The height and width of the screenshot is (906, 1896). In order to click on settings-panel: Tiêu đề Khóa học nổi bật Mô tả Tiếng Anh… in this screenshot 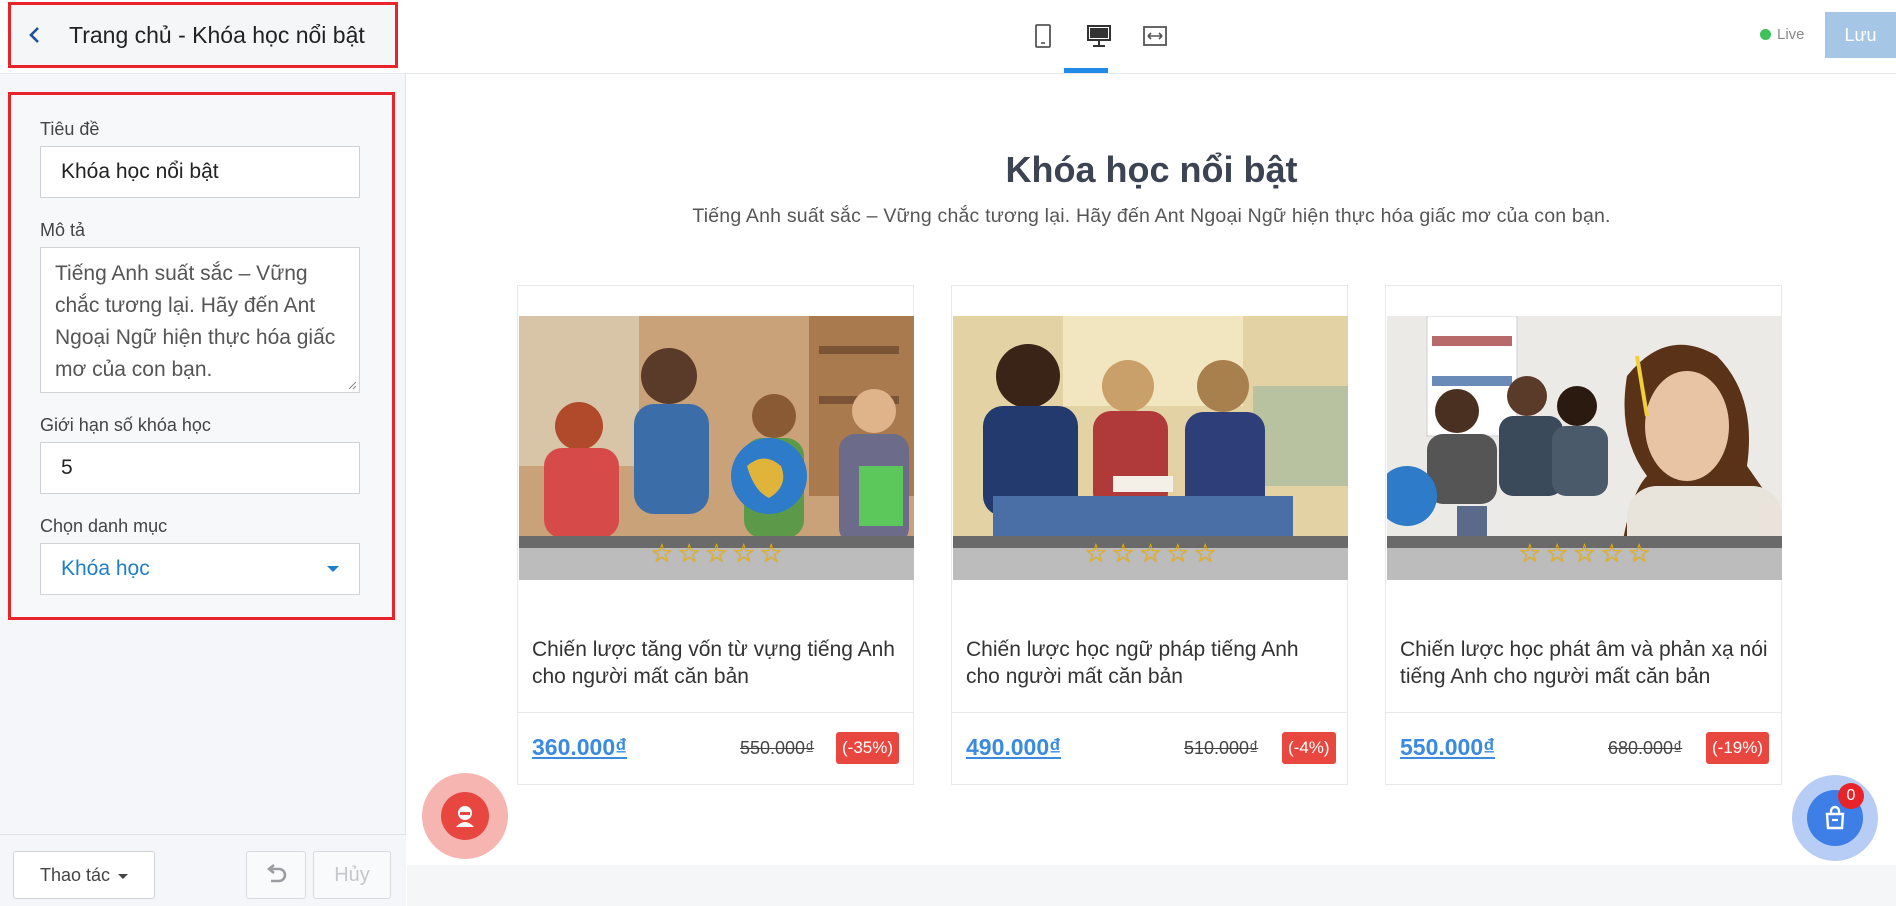, I will do `click(201, 356)`.